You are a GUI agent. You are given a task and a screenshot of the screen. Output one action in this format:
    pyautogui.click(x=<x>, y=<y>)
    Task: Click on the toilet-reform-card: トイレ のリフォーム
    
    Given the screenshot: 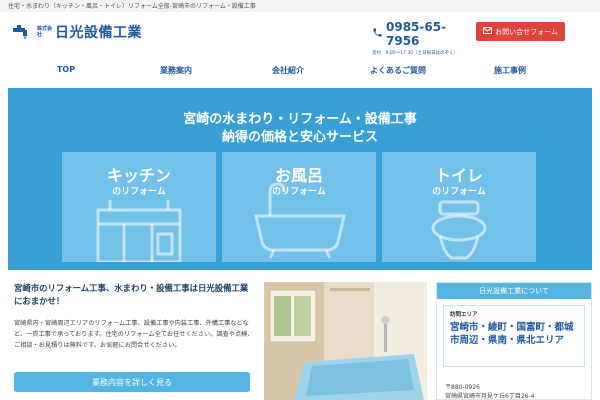 What is the action you would take?
    pyautogui.click(x=459, y=207)
    